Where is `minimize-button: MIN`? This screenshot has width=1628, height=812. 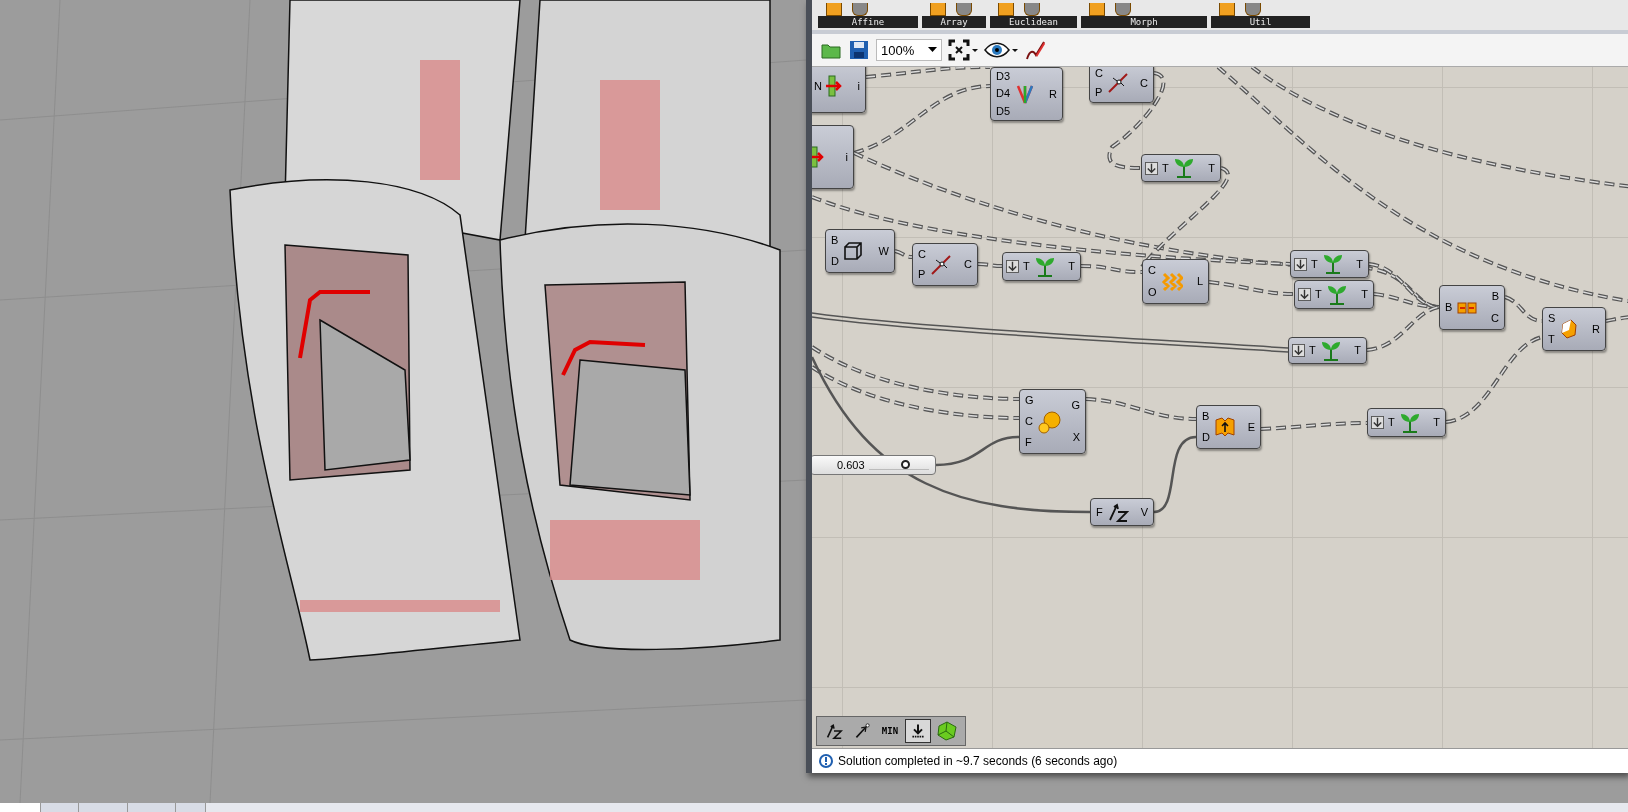 minimize-button: MIN is located at coordinates (890, 731).